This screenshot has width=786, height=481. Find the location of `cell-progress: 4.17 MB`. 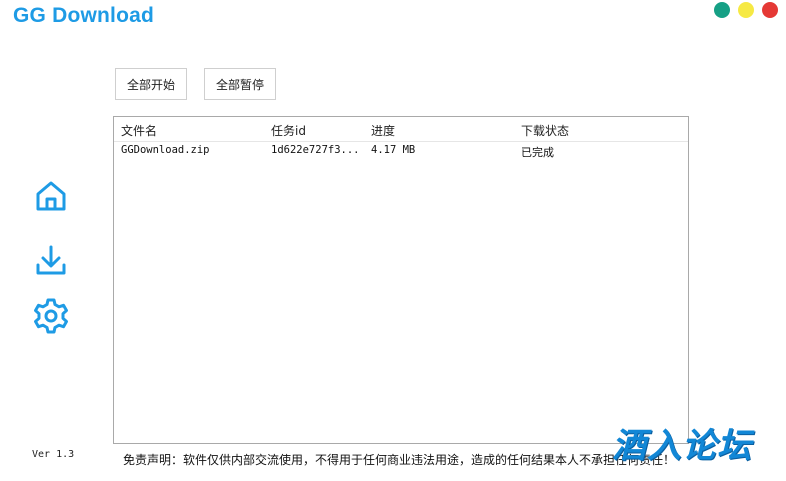

cell-progress: 4.17 MB is located at coordinates (393, 150).